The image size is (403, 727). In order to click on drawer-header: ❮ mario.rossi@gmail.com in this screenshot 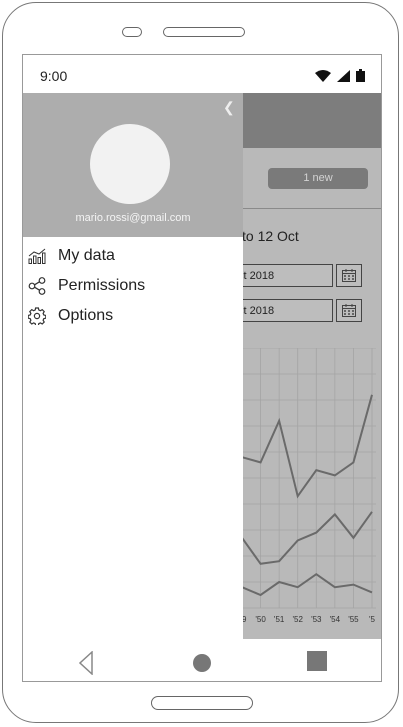, I will do `click(133, 165)`.